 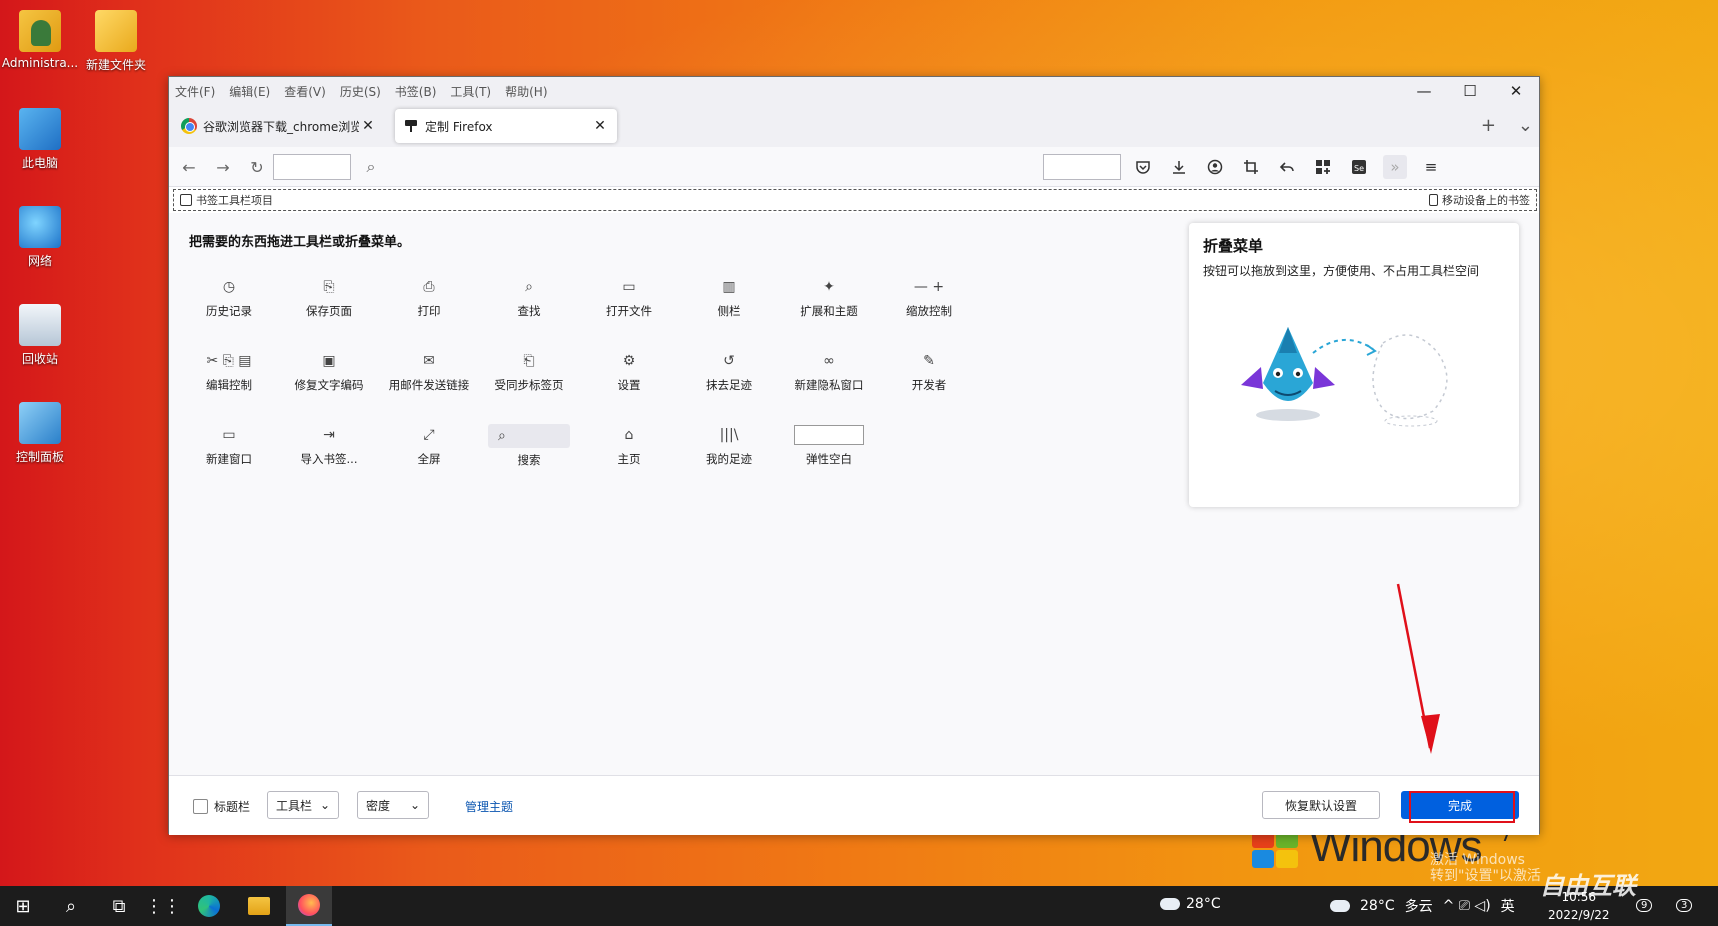 I want to click on palette-item-developer: ✎ 开发者, so click(x=929, y=372).